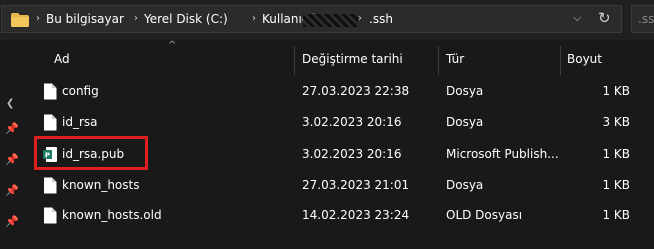 The width and height of the screenshot is (654, 249). Describe the element at coordinates (80, 91) in the screenshot. I see `file-name: config` at that location.